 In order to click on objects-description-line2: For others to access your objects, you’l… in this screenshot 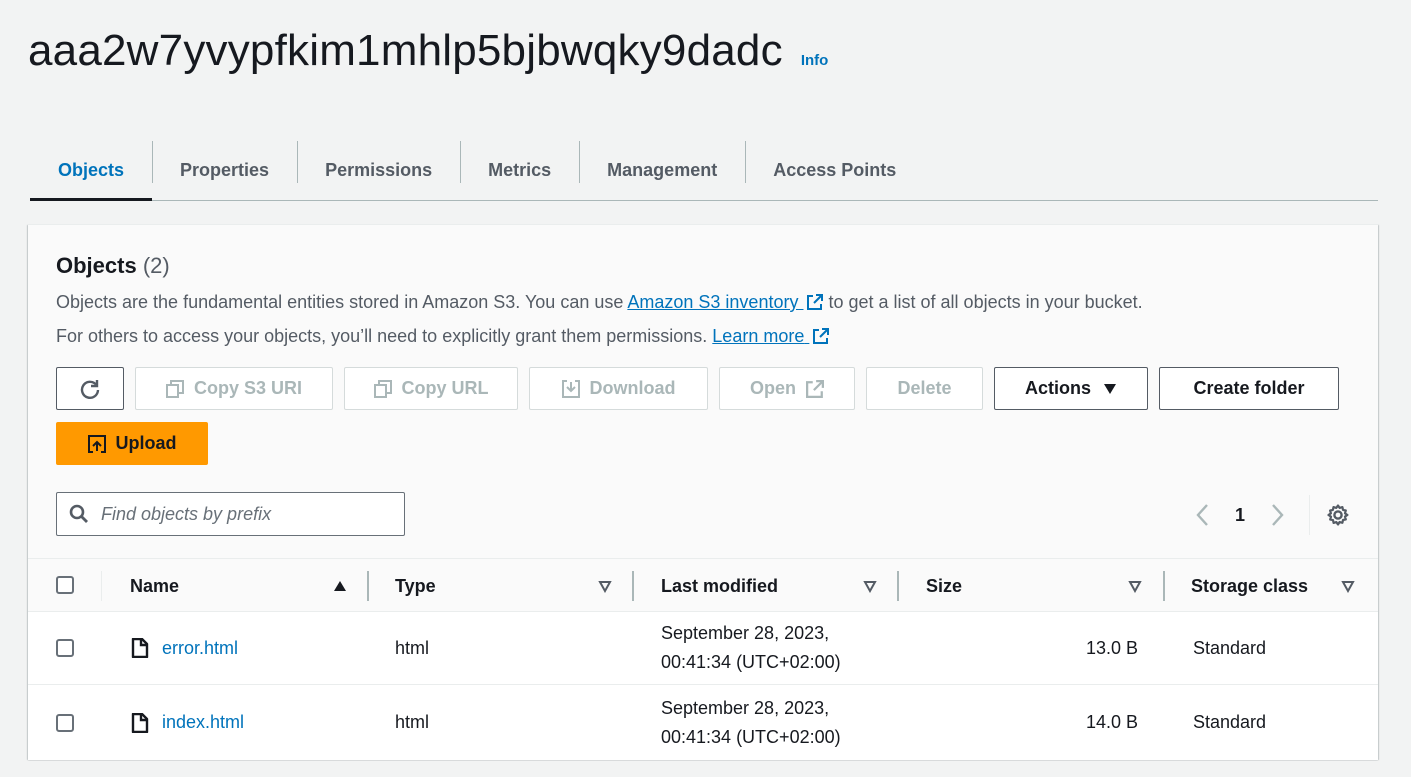, I will do `click(443, 336)`.